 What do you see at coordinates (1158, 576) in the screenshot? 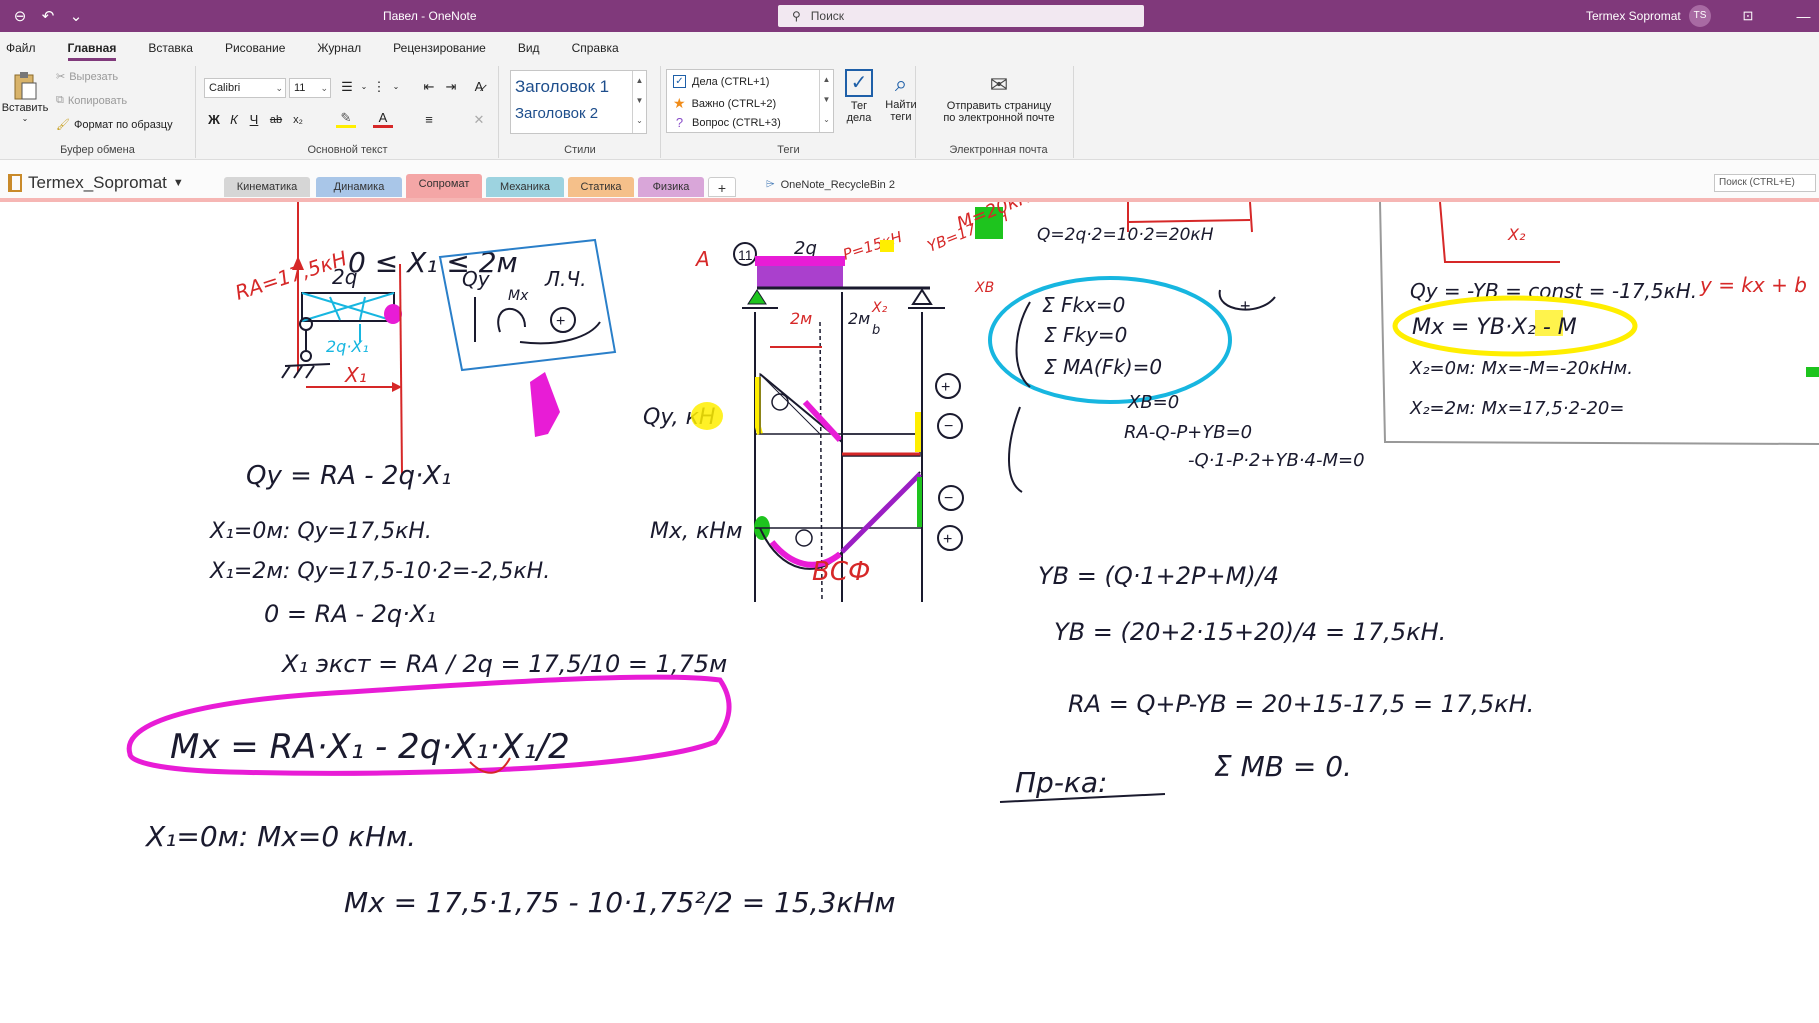
I see `yb-equation: YB = (Q·1+2P+M)/4` at bounding box center [1158, 576].